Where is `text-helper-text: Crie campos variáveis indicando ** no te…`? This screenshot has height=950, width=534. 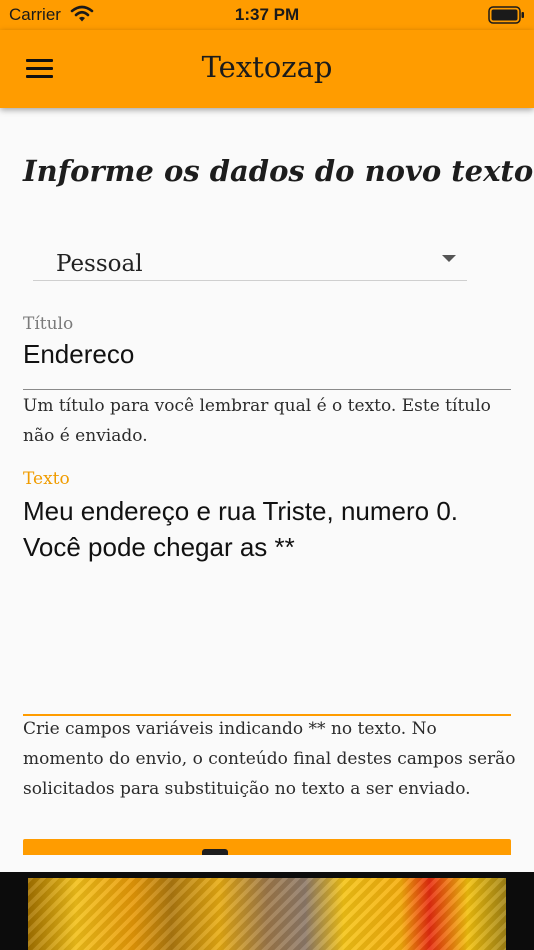 text-helper-text: Crie campos variáveis indicando ** no te… is located at coordinates (269, 759).